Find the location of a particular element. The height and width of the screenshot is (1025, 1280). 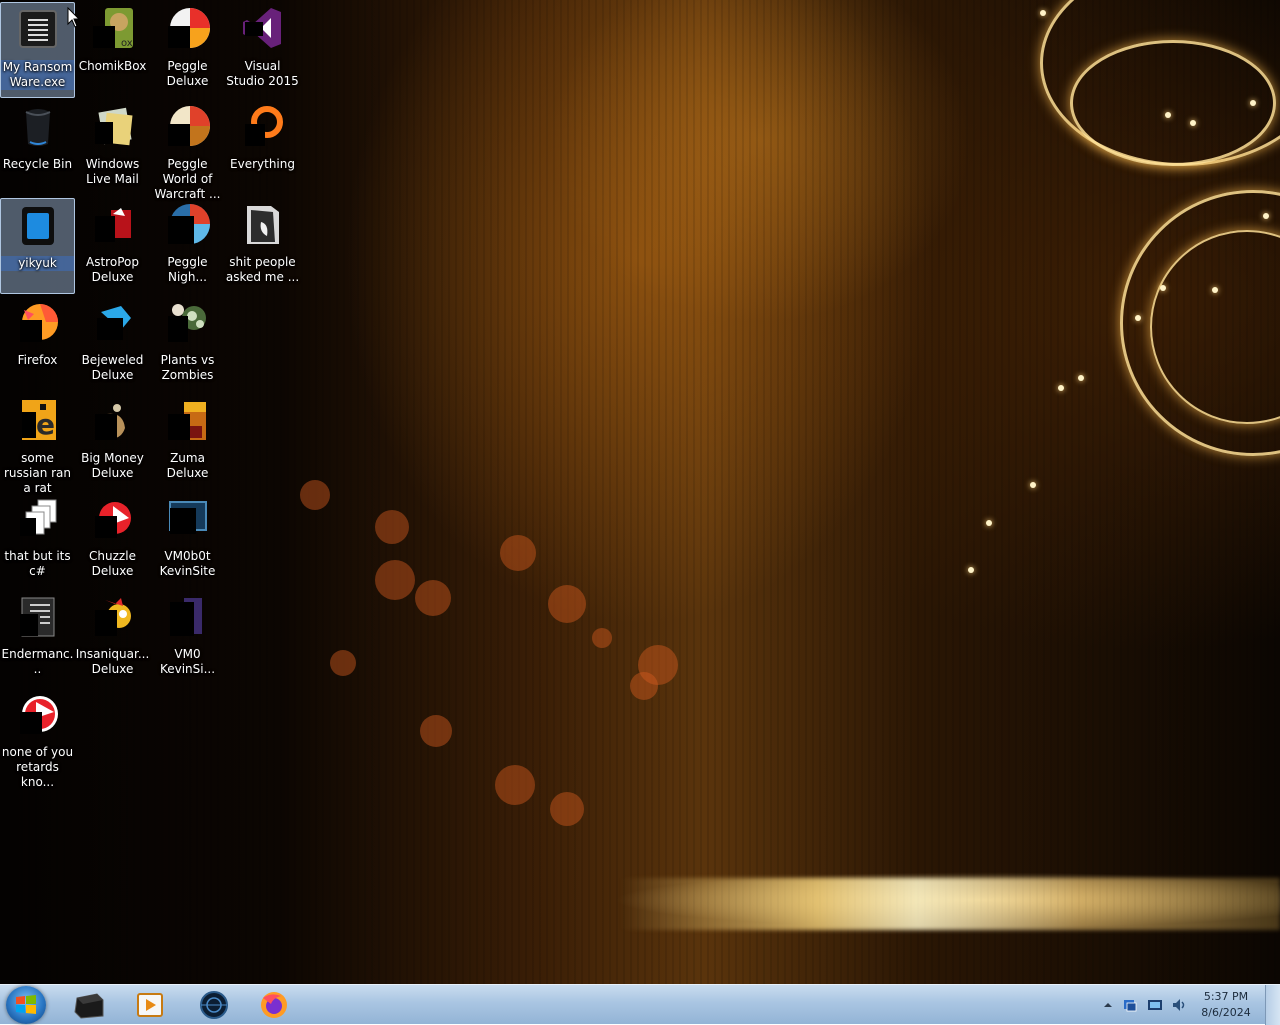

desktop-icon: yikyuk is located at coordinates (37, 246).